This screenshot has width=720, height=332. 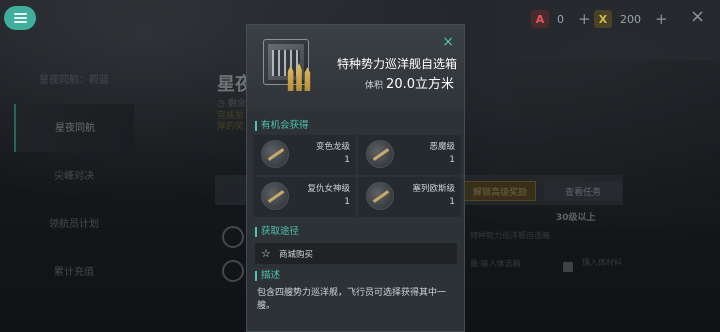 I want to click on reward-item: 塞列欧斯级 1, so click(x=409, y=197).